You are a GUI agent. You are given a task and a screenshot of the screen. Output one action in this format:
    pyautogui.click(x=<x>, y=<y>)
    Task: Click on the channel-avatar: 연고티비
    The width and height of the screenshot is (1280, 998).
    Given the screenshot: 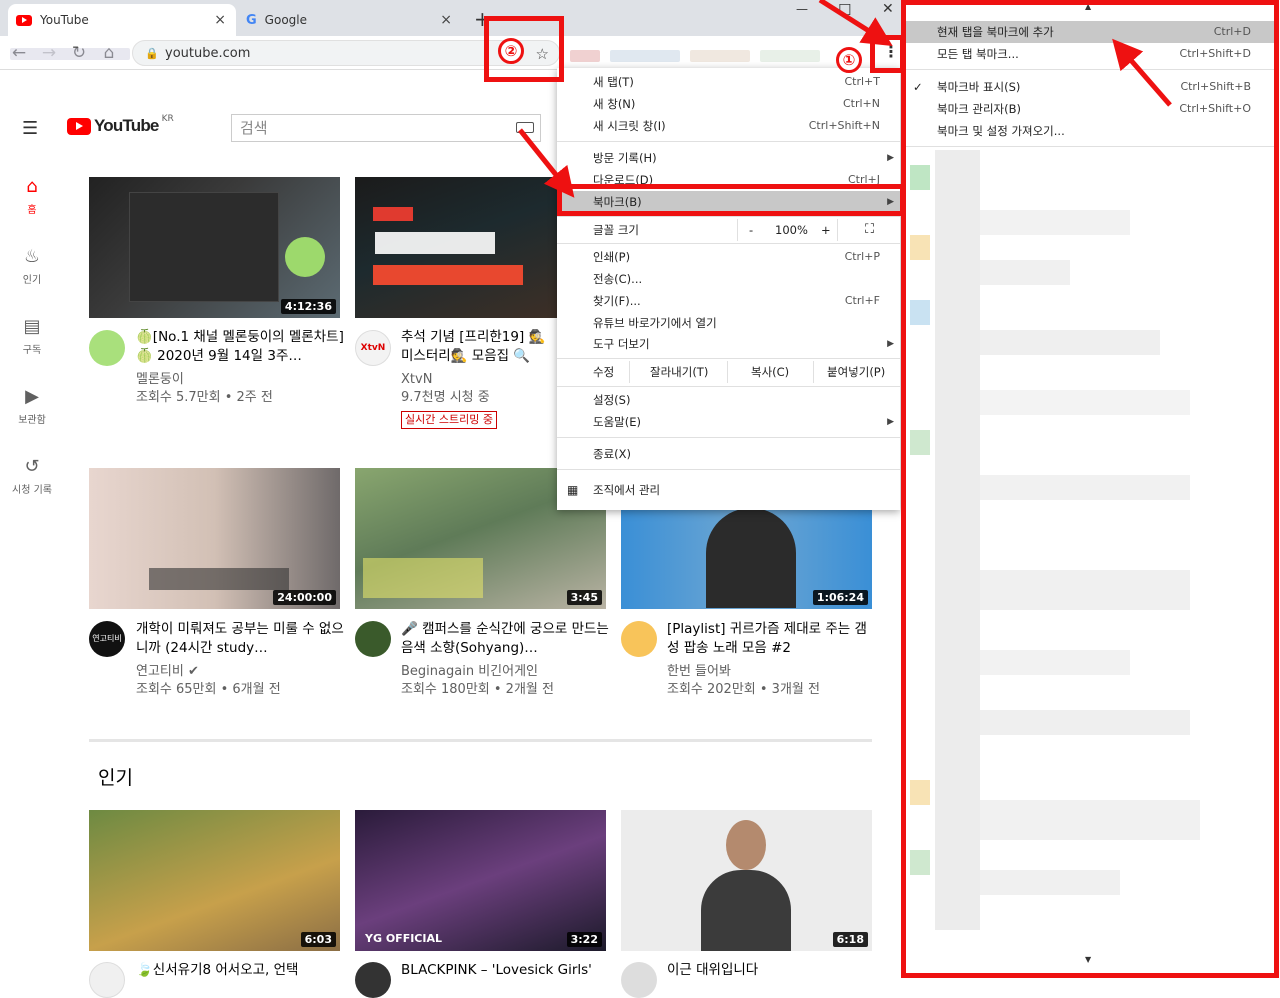 What is the action you would take?
    pyautogui.click(x=107, y=639)
    